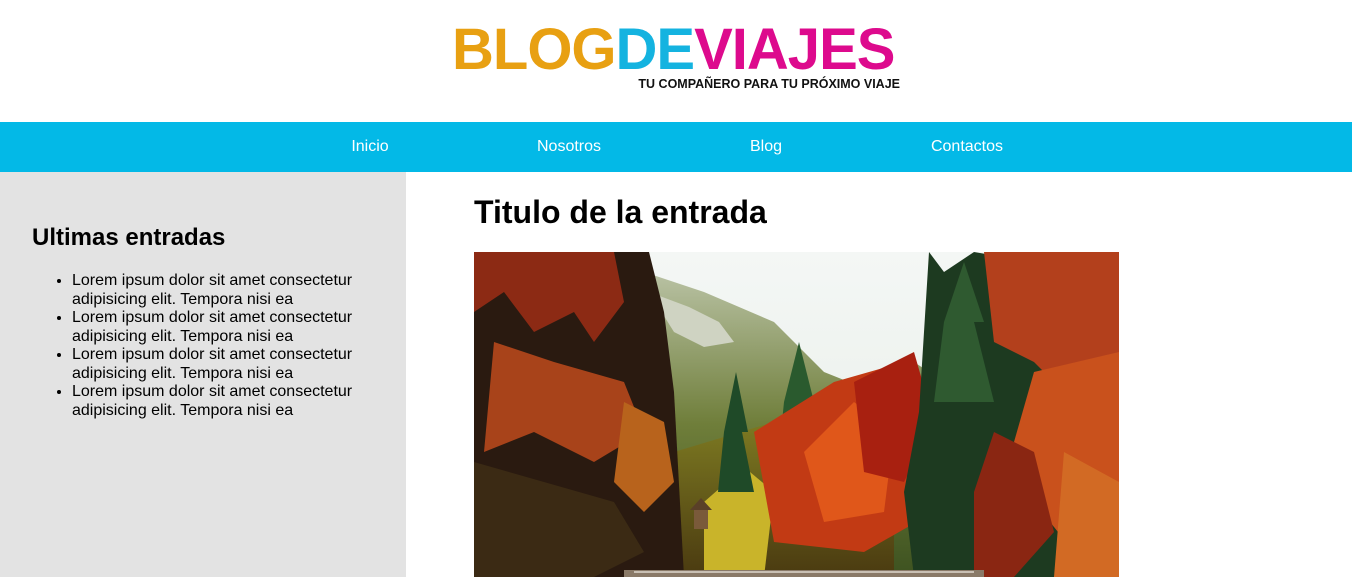 The height and width of the screenshot is (577, 1352). Describe the element at coordinates (967, 147) in the screenshot. I see `nav-link-contactos: Contactos` at that location.